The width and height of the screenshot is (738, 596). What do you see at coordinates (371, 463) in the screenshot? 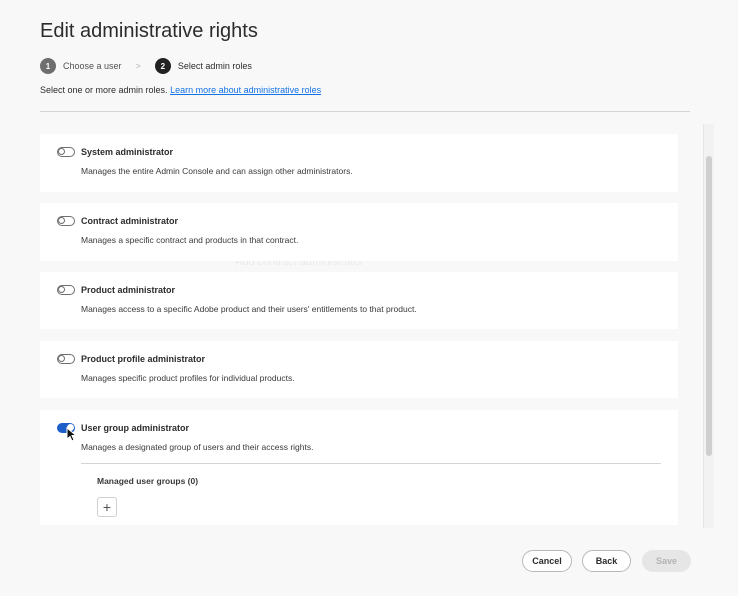
I see `section-divider` at bounding box center [371, 463].